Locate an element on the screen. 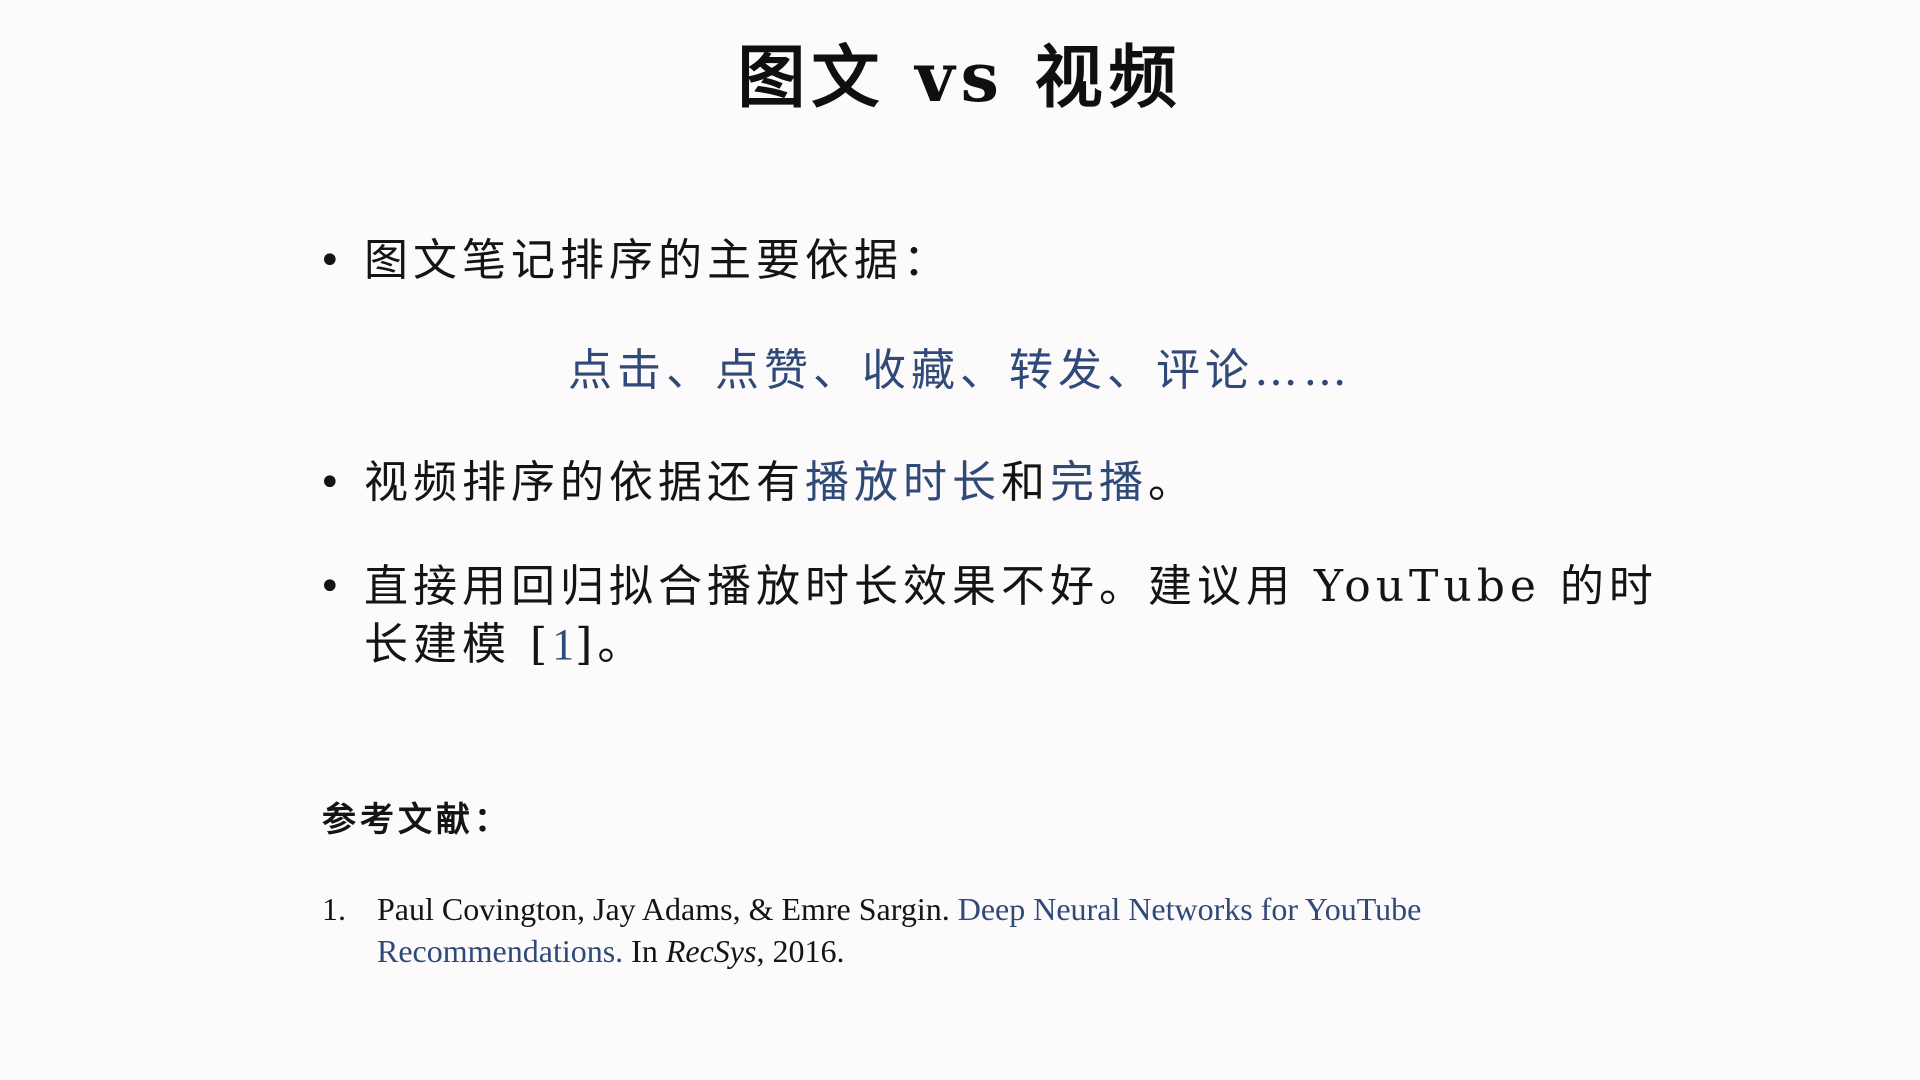 The width and height of the screenshot is (1920, 1080). bullet-text: 图文笔记排序的主要依据： is located at coordinates (658, 260).